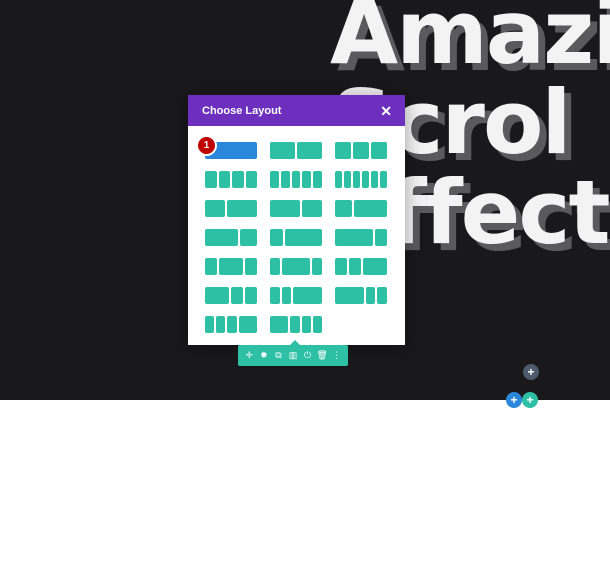  Describe the element at coordinates (308, 356) in the screenshot. I see `power-icon: ⏻` at that location.